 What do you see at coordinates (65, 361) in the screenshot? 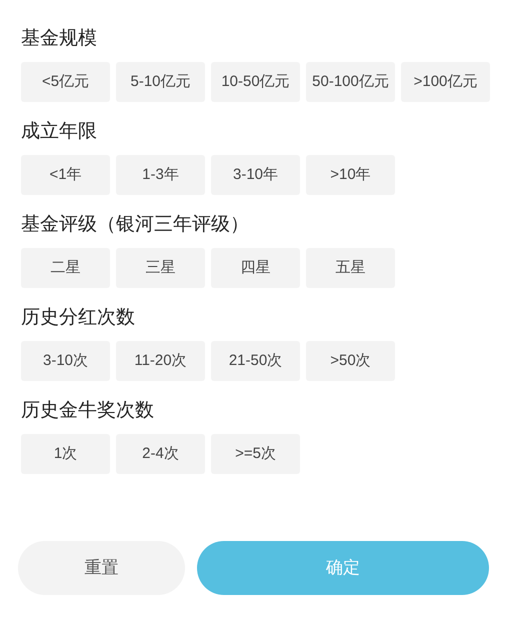
I see `filter-chip: 3-10次` at bounding box center [65, 361].